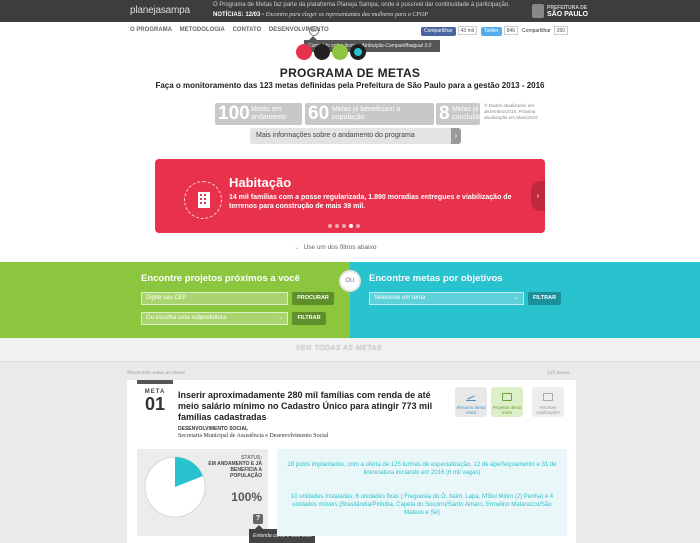  I want to click on filter-subpref-button: FILTRAR, so click(309, 318).